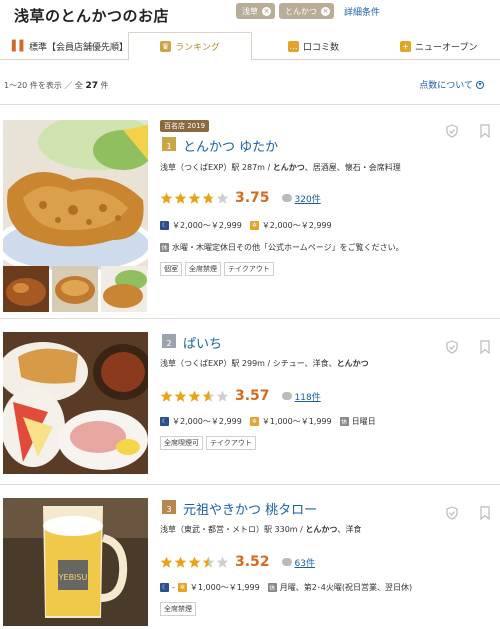  I want to click on review-count-link: 320件, so click(301, 198).